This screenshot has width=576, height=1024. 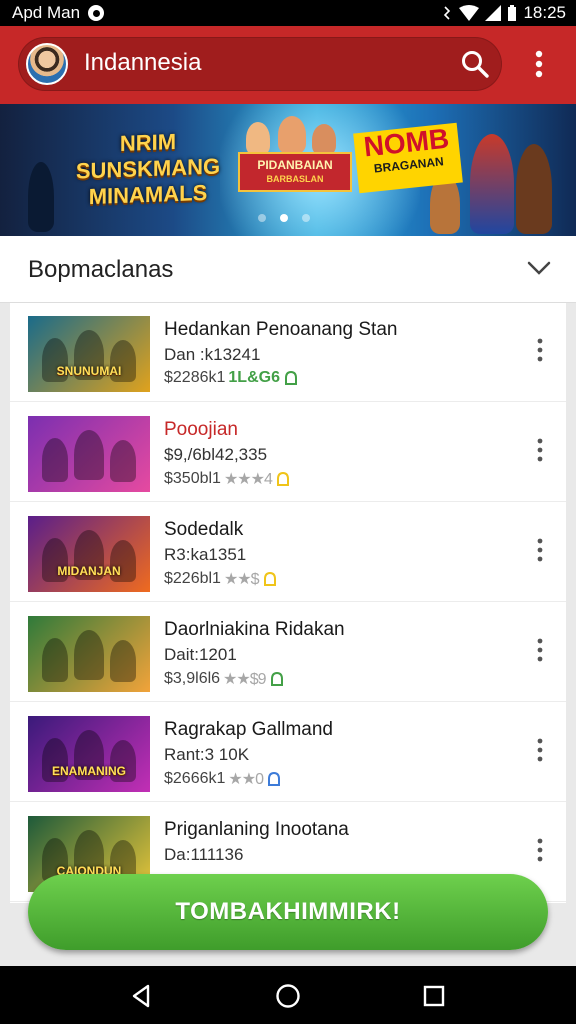 What do you see at coordinates (142, 996) in the screenshot?
I see `back-icon` at bounding box center [142, 996].